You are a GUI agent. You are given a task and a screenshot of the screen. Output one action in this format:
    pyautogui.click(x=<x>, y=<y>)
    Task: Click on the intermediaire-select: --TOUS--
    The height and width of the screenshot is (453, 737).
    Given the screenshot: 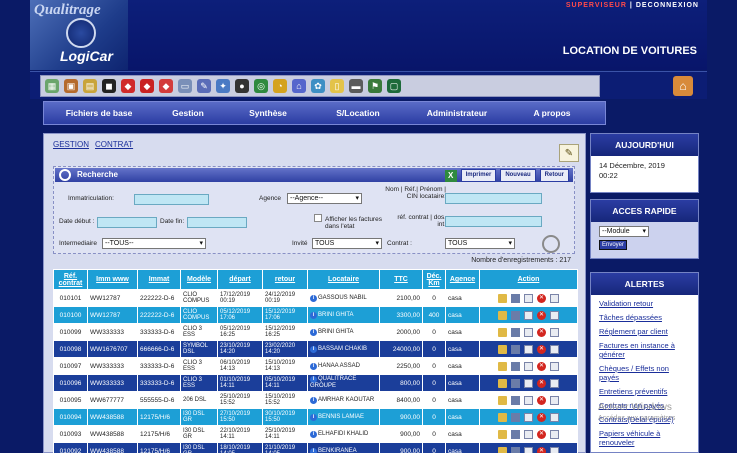 What is the action you would take?
    pyautogui.click(x=154, y=243)
    